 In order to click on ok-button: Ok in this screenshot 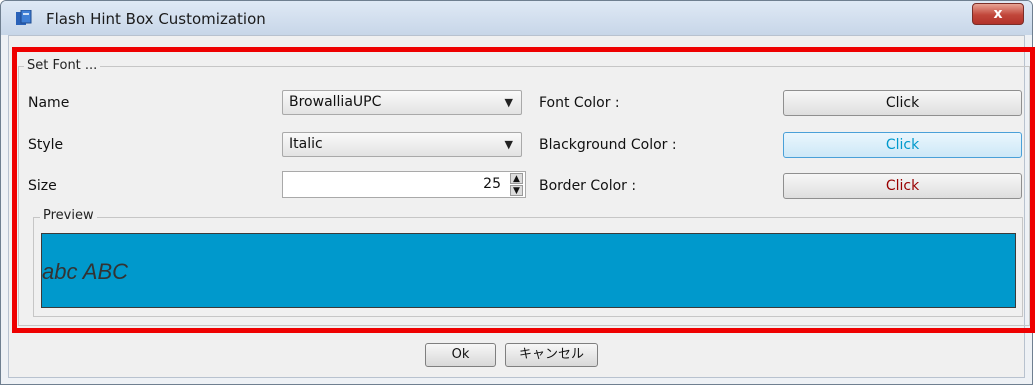, I will do `click(460, 355)`.